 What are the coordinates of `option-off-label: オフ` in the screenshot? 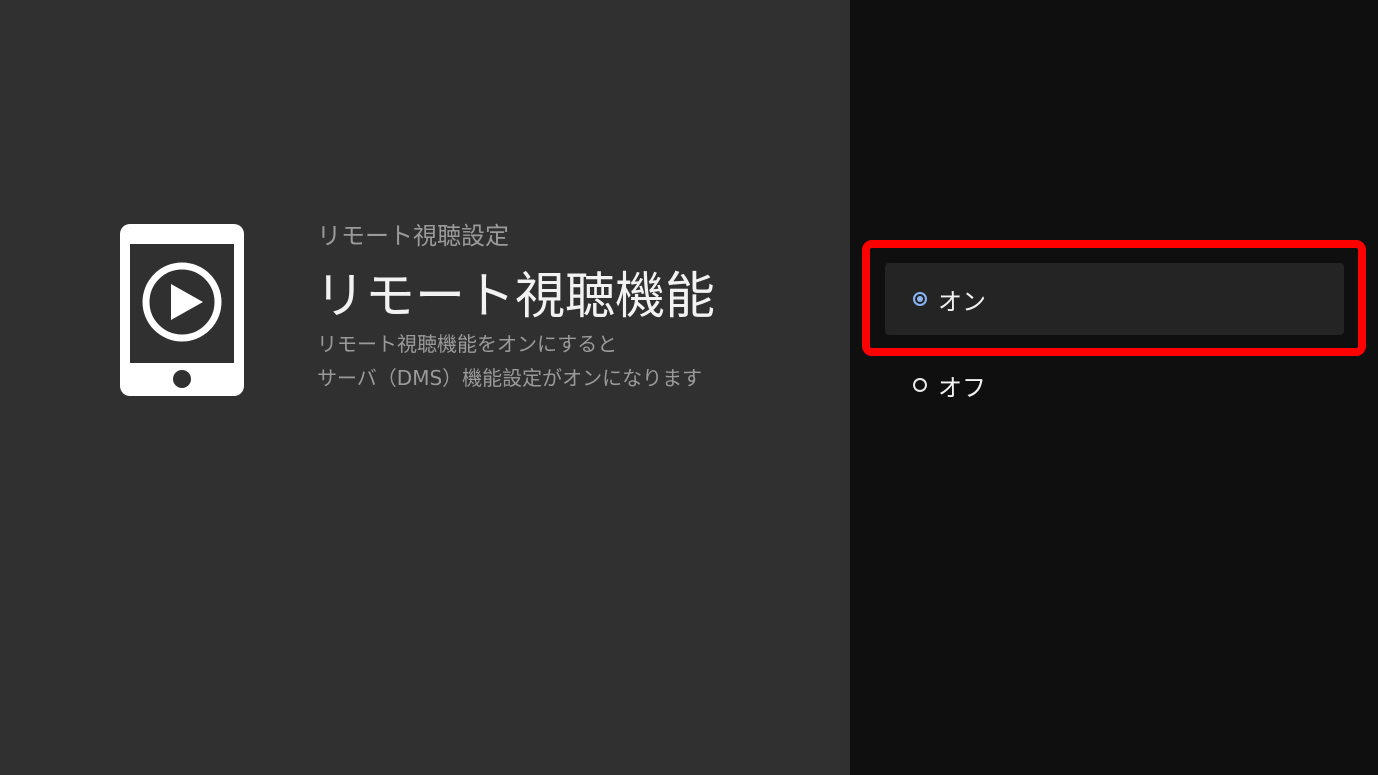 It's located at (962, 387).